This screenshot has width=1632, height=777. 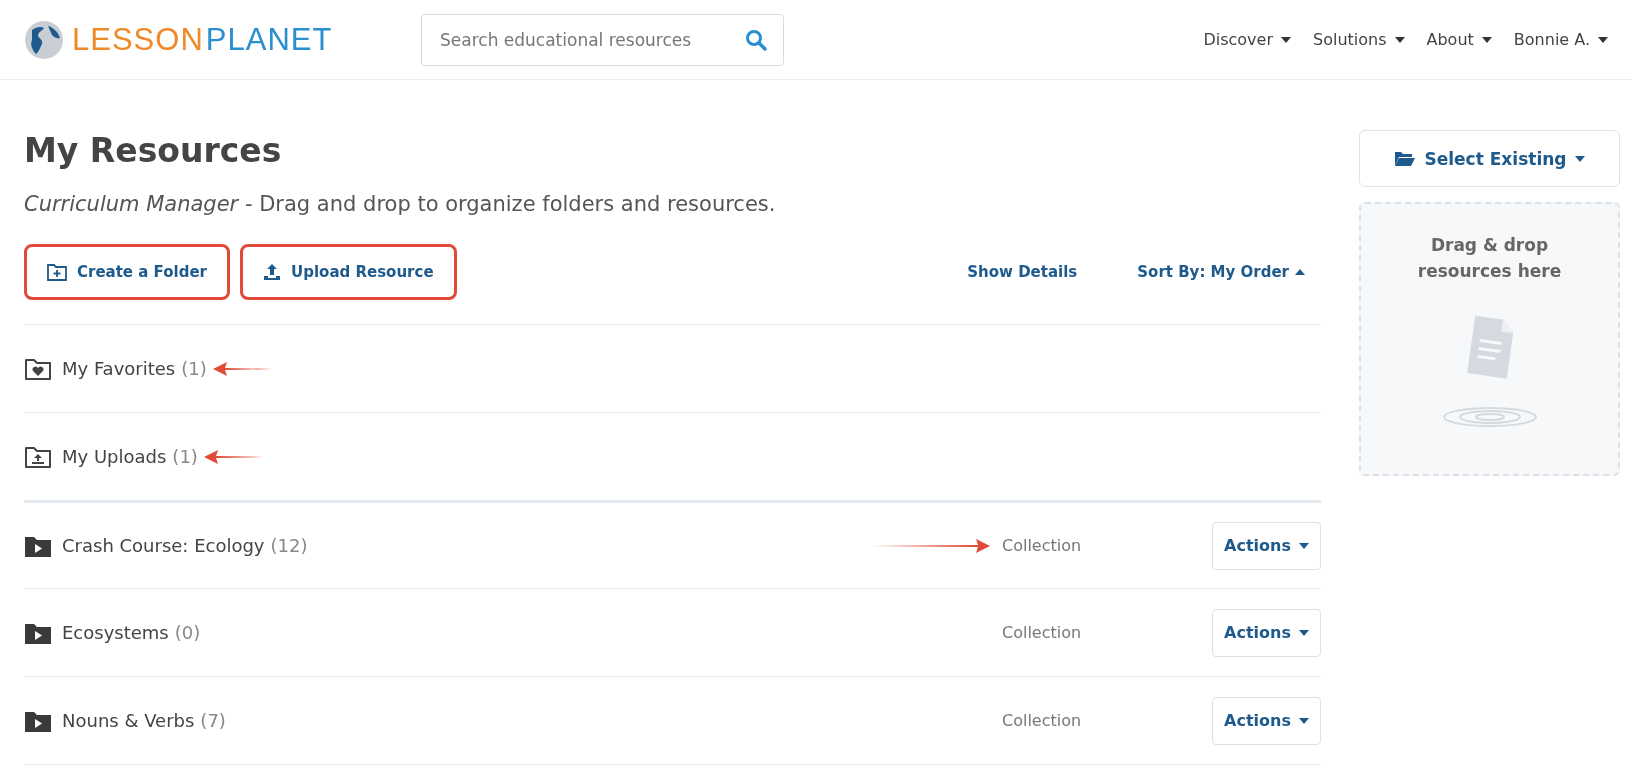 What do you see at coordinates (400, 204) in the screenshot?
I see `page-subtitle: Curriculum Manager - Drag and drop to organize folders and resources.` at bounding box center [400, 204].